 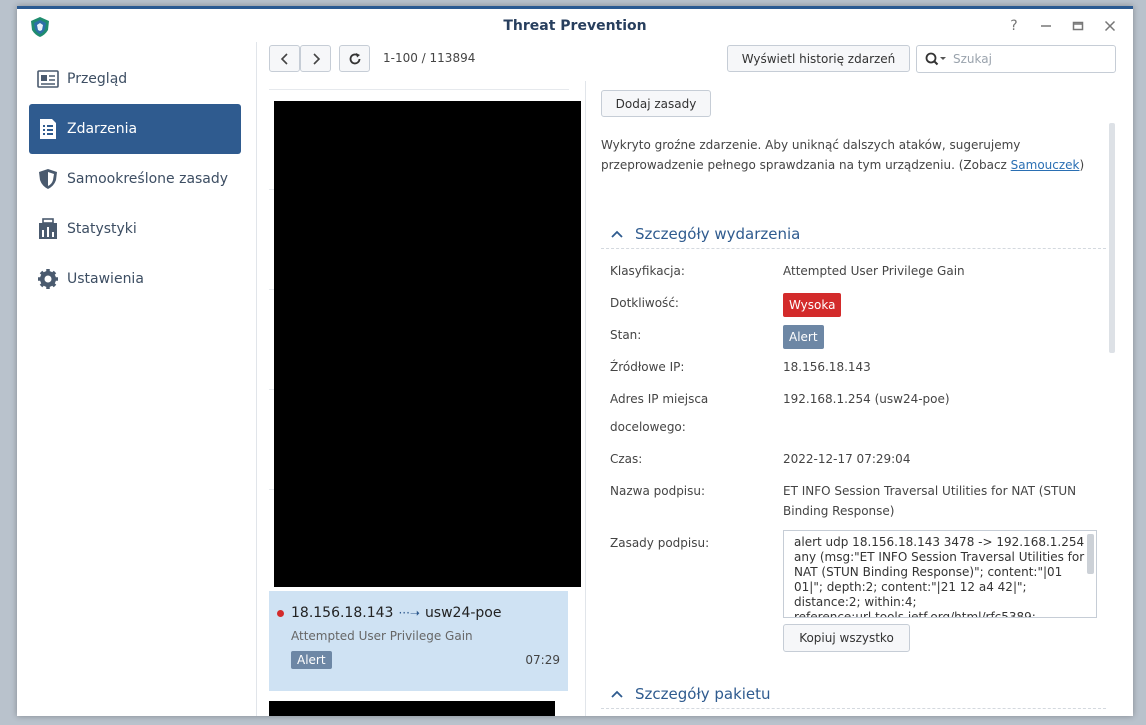 What do you see at coordinates (135, 79) in the screenshot?
I see `sidebar-item-overview: Przegląd` at bounding box center [135, 79].